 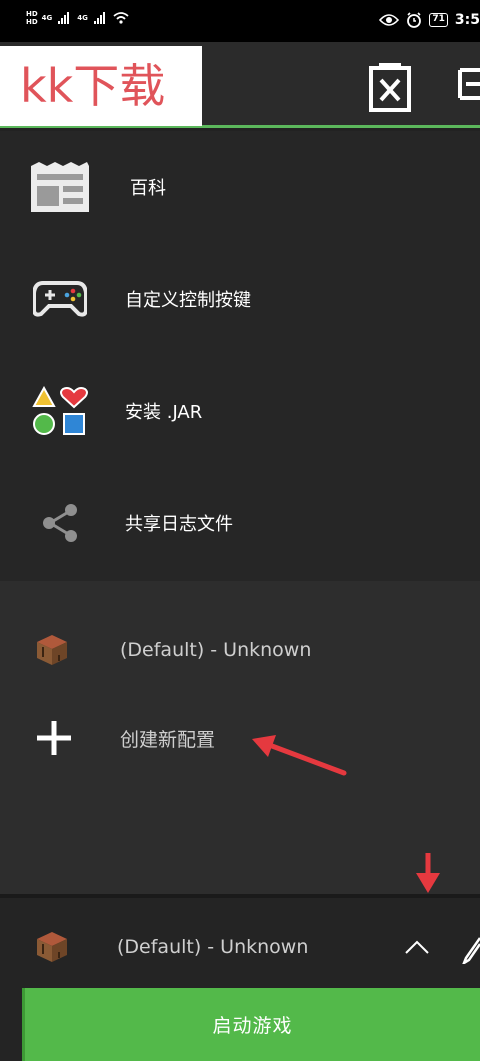 I want to click on menu-item-label: 安装 .JAR, so click(x=164, y=412).